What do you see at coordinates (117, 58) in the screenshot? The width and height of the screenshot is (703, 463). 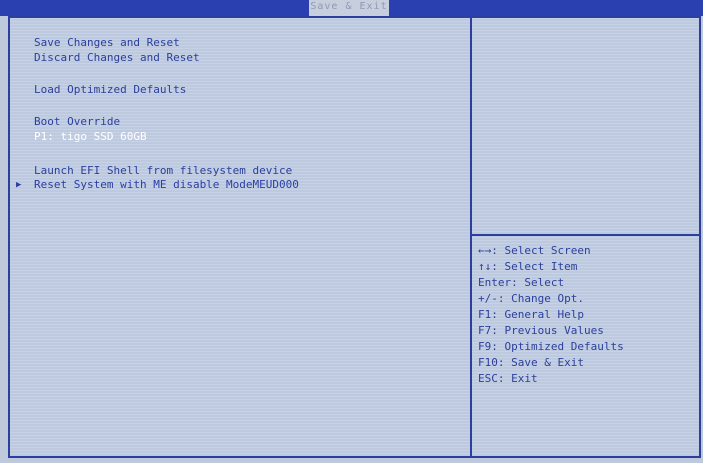 I see `discard-changes-reset-item: Discard Changes and Reset` at bounding box center [117, 58].